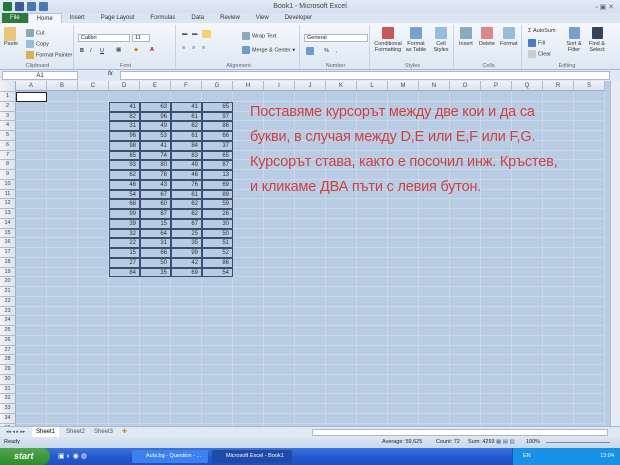 This screenshot has width=620, height=465. I want to click on row-header: 25, so click(8, 331).